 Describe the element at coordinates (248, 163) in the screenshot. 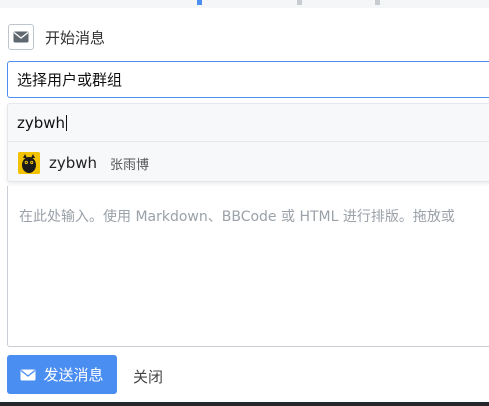

I see `dropdown-option-user: zybwh 张雨博` at that location.